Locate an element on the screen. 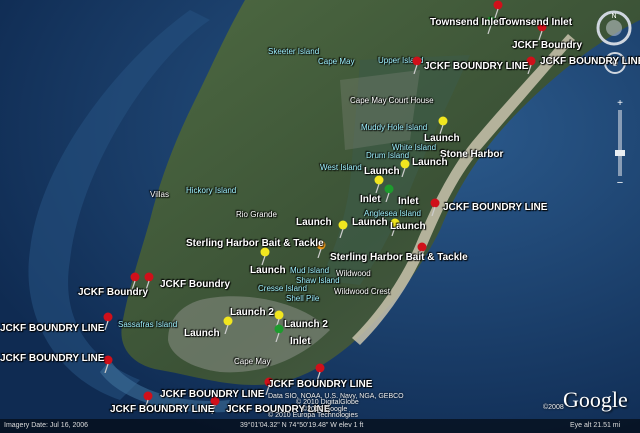 The image size is (640, 433). label-launch-8: Launch is located at coordinates (202, 333).